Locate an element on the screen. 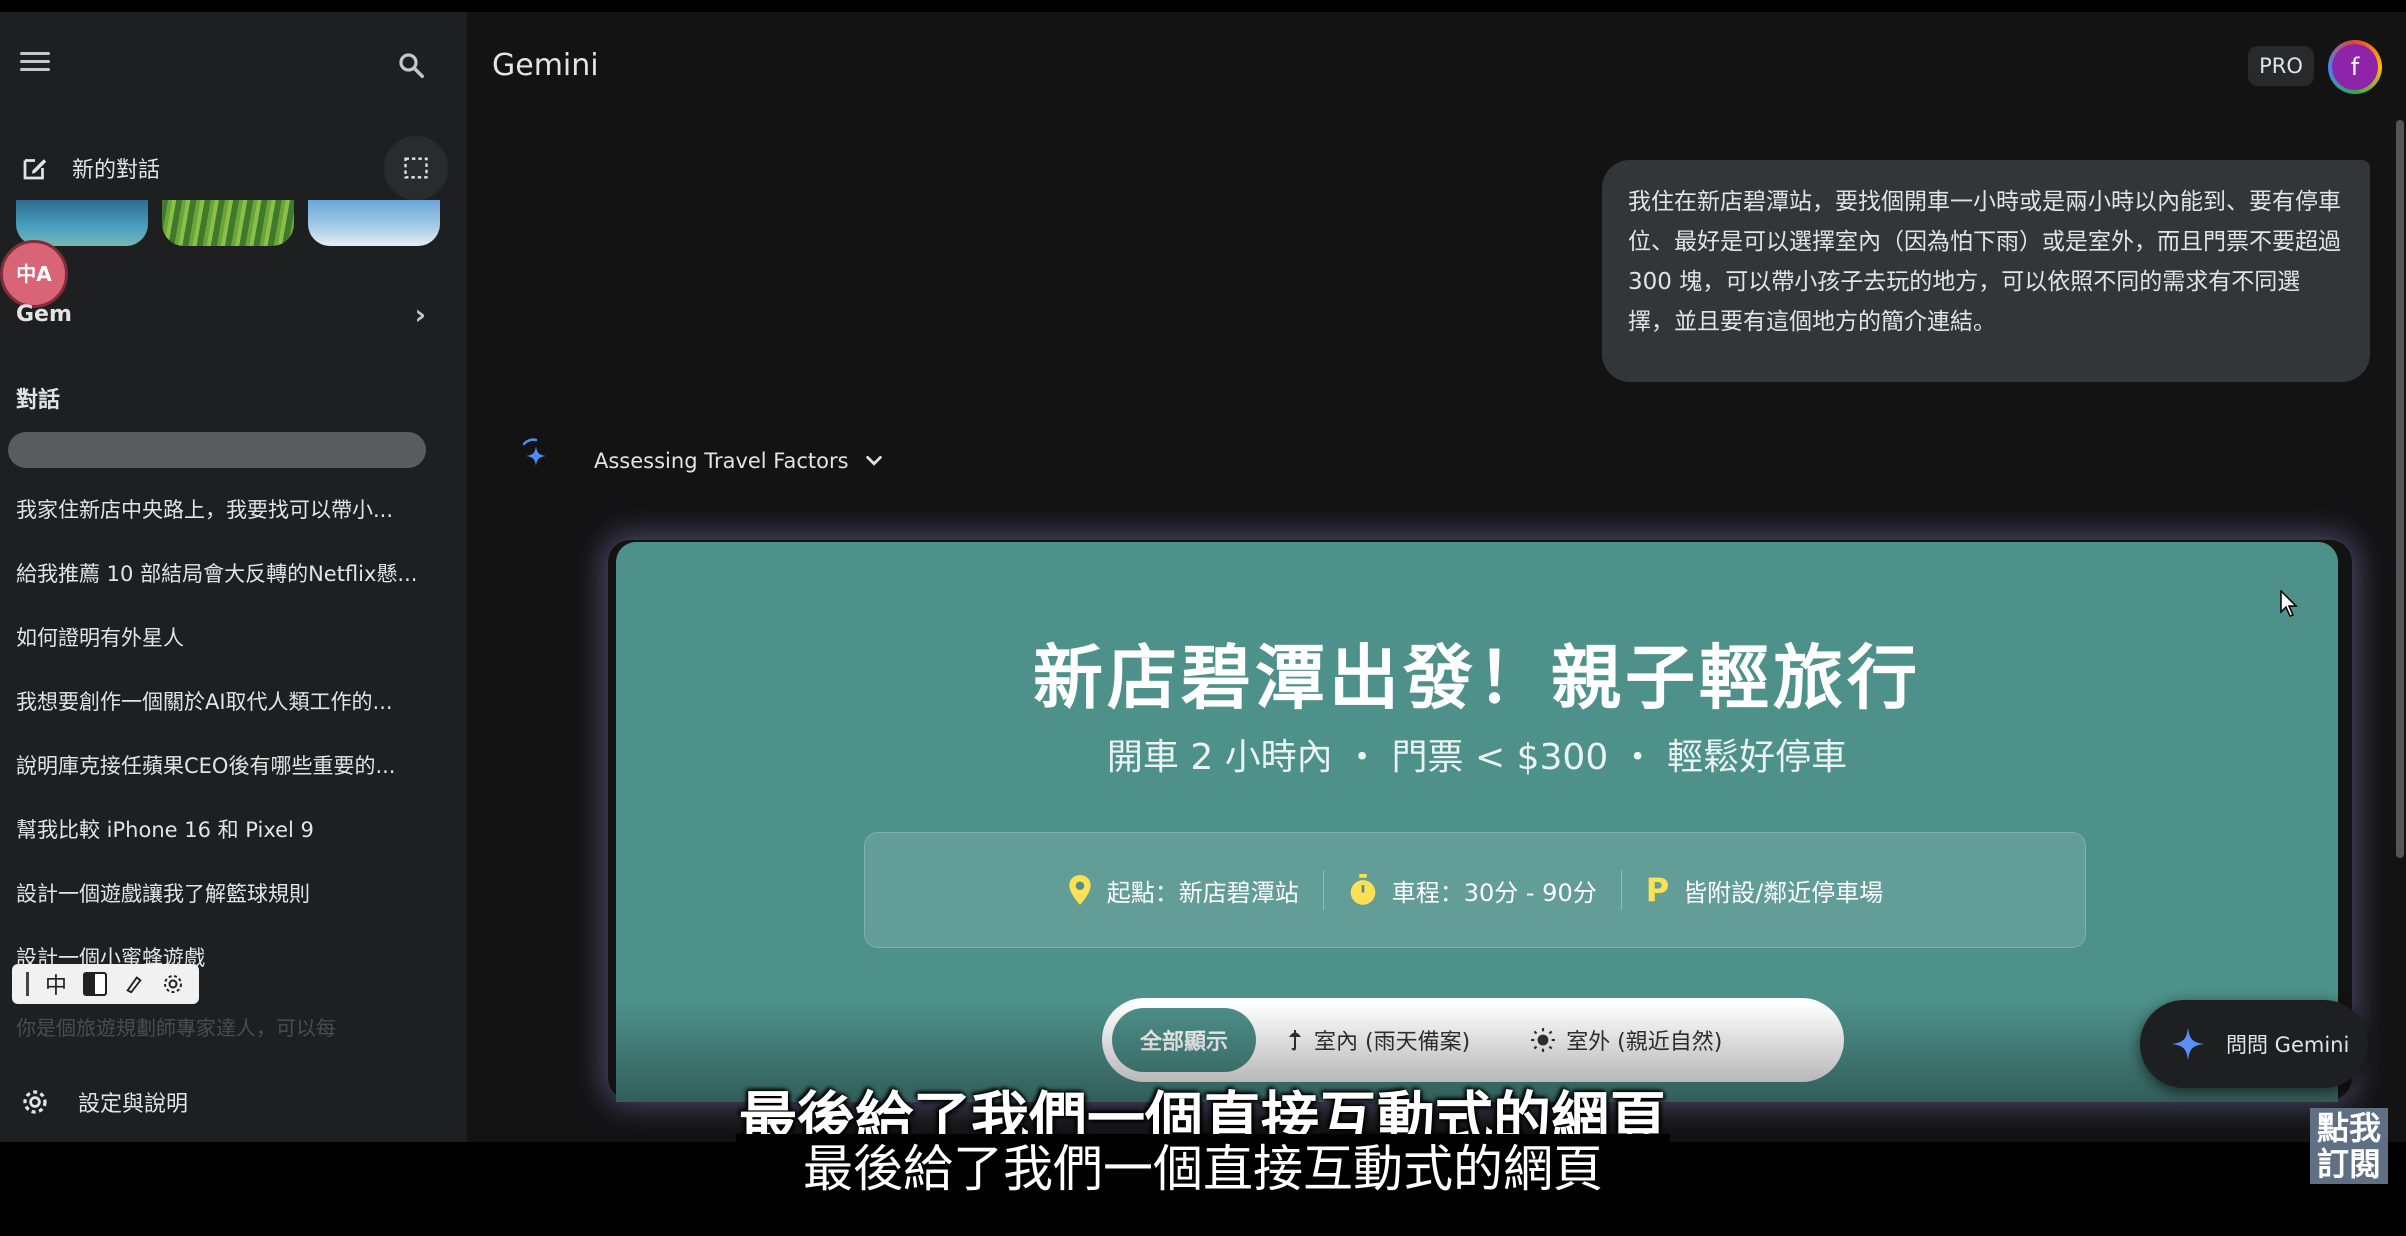 Image resolution: width=2406 pixels, height=1236 pixels. half-width-icon is located at coordinates (95, 984).